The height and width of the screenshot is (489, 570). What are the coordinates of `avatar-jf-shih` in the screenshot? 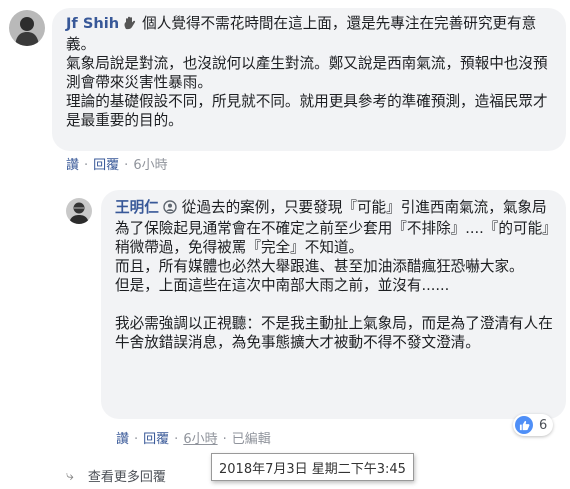 It's located at (27, 28).